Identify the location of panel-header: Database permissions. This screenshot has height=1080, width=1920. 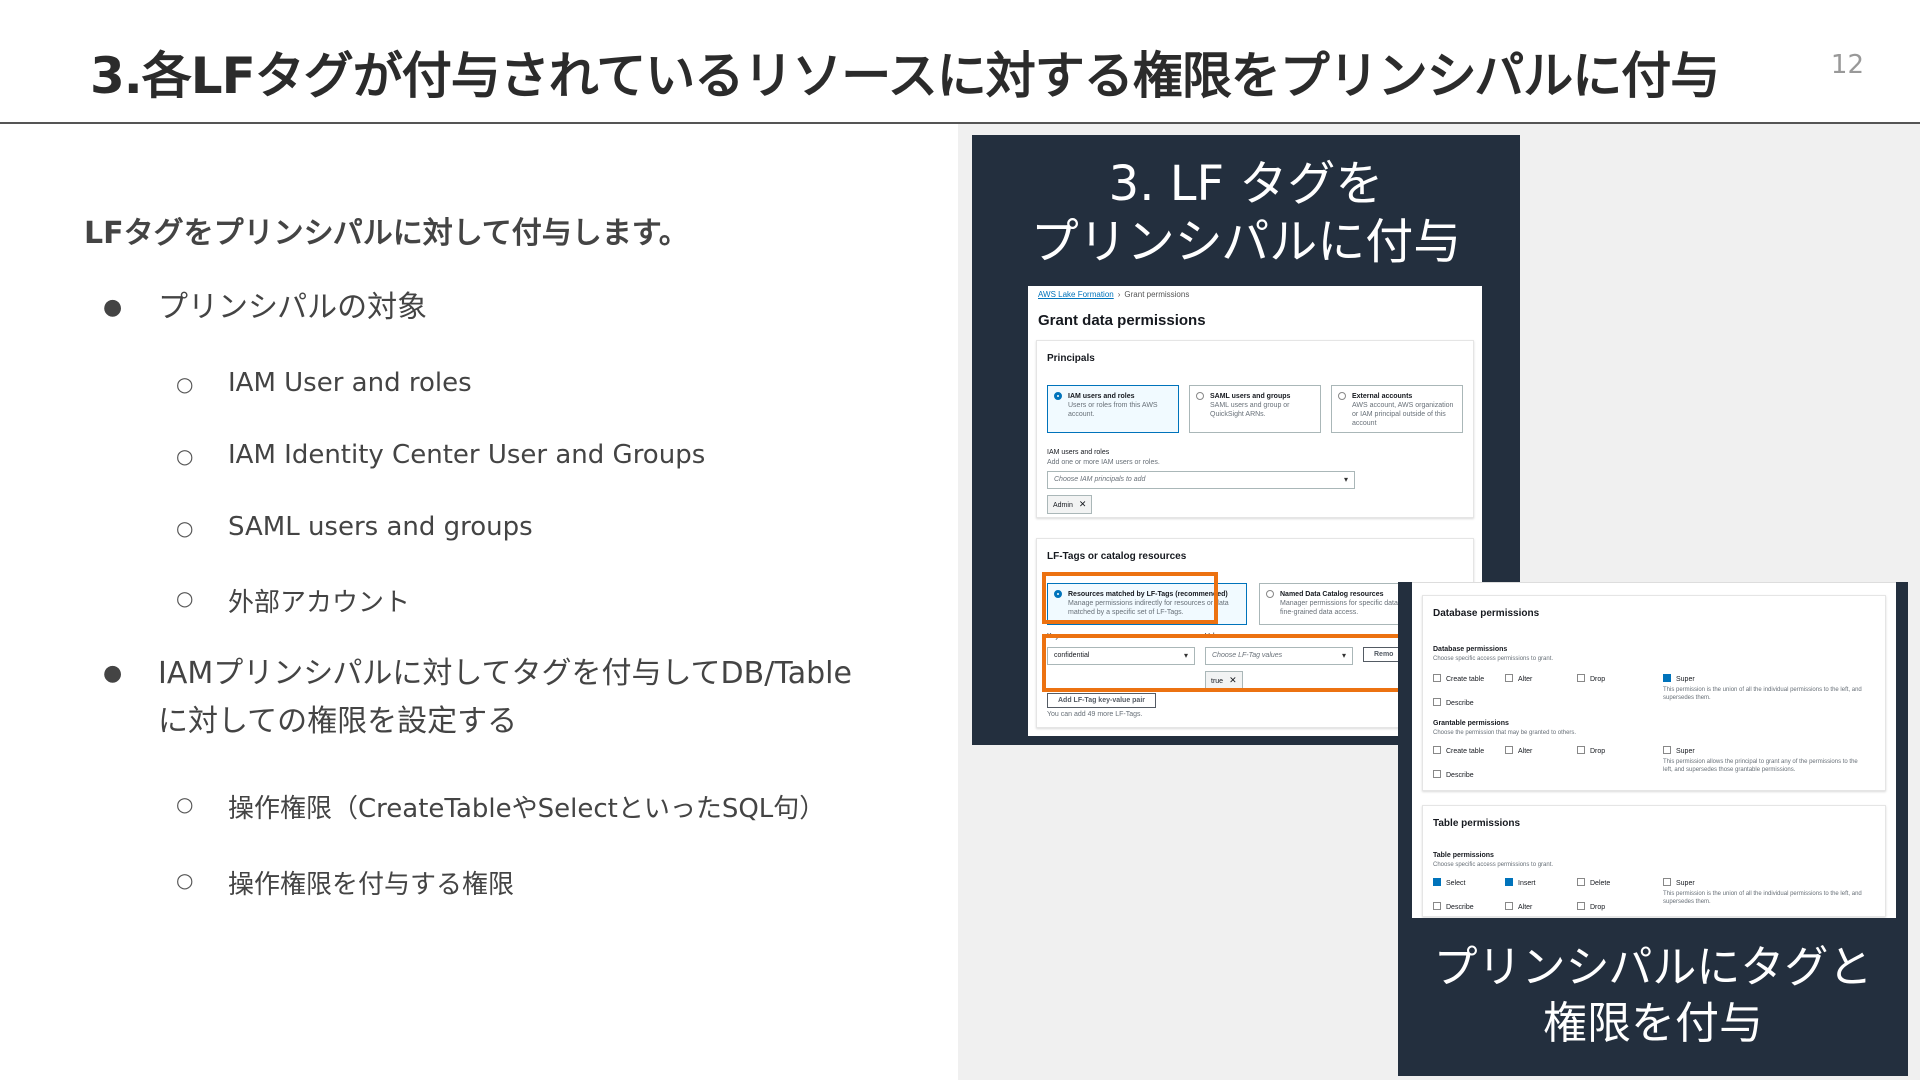
(1486, 613).